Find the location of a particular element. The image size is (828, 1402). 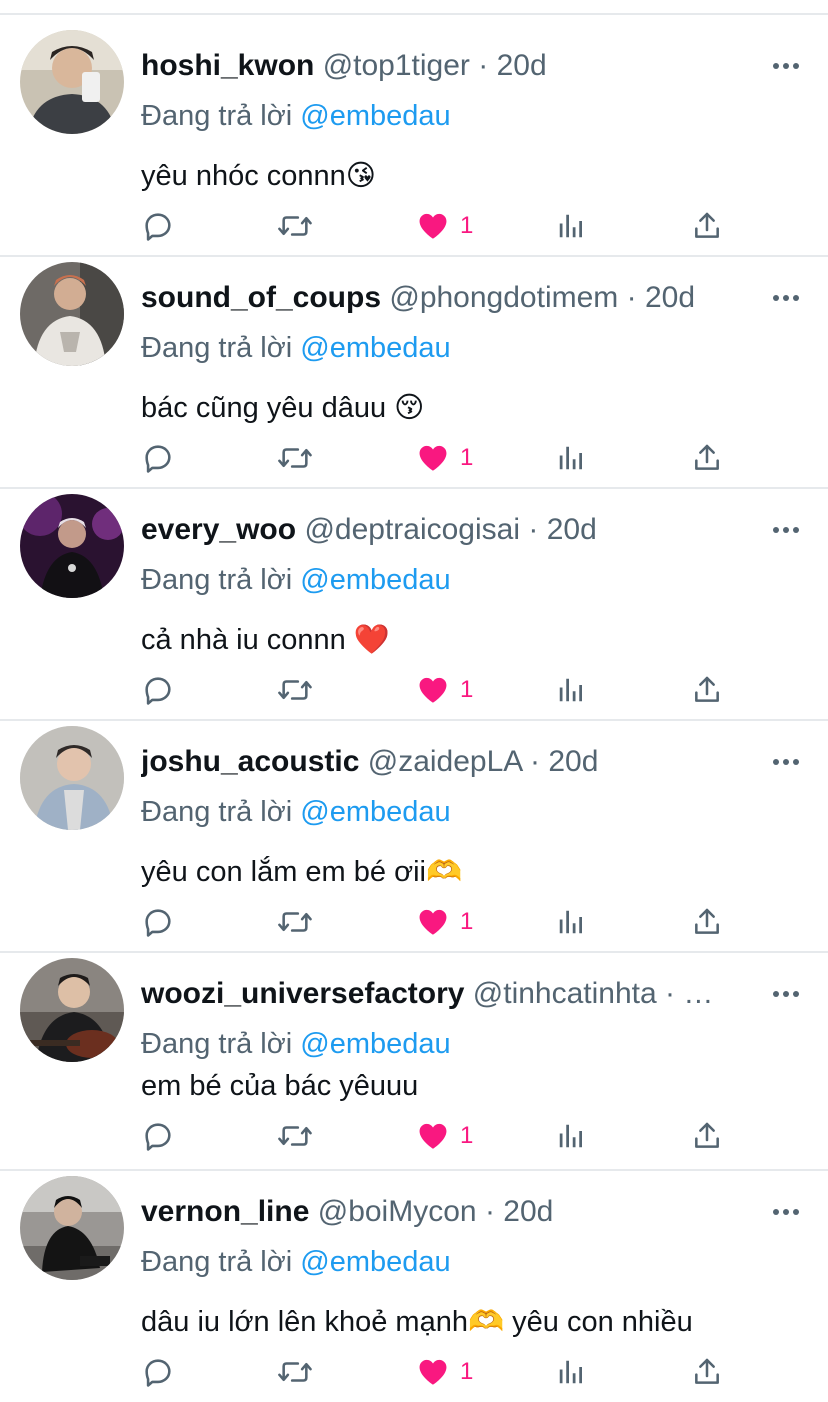

user-handle: @phongdotimem is located at coordinates (503, 297).